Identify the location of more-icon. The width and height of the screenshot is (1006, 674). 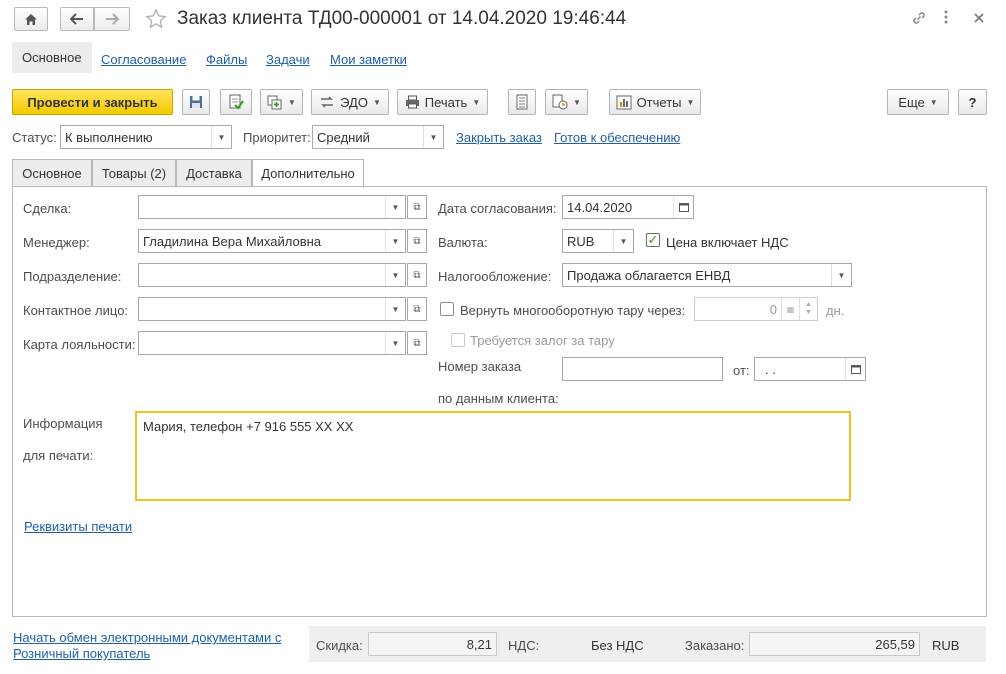
(946, 17).